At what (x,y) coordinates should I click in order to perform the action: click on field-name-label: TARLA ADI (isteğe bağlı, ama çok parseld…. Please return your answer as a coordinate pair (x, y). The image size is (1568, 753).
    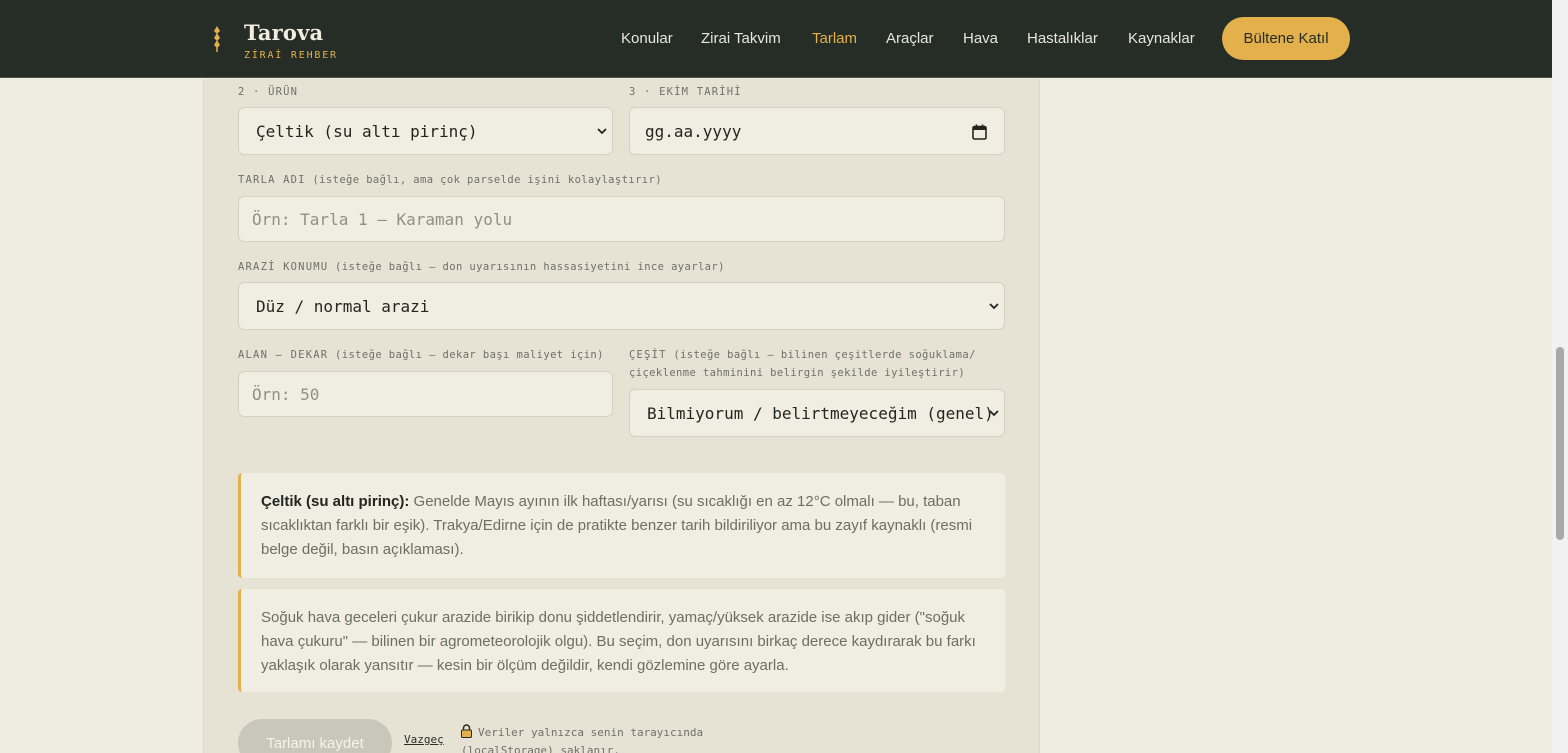
    Looking at the image, I should click on (450, 180).